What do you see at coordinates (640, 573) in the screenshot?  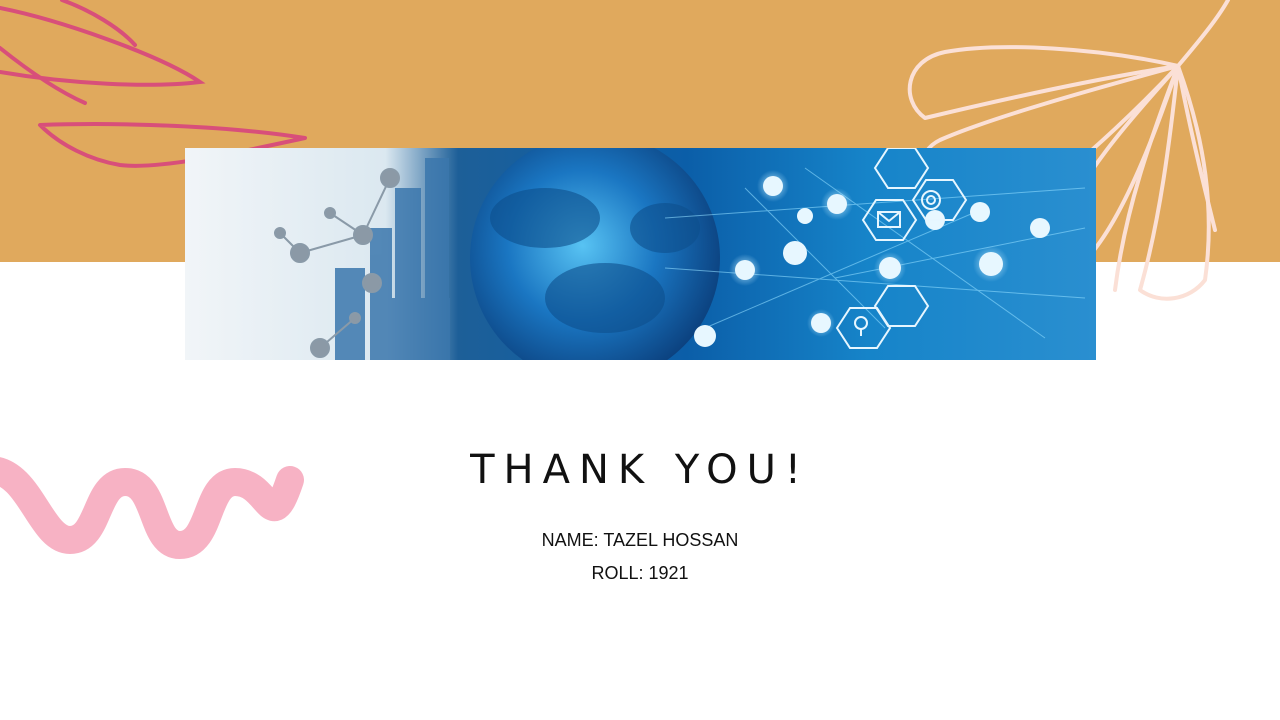 I see `roll-text: ROLL: 1921` at bounding box center [640, 573].